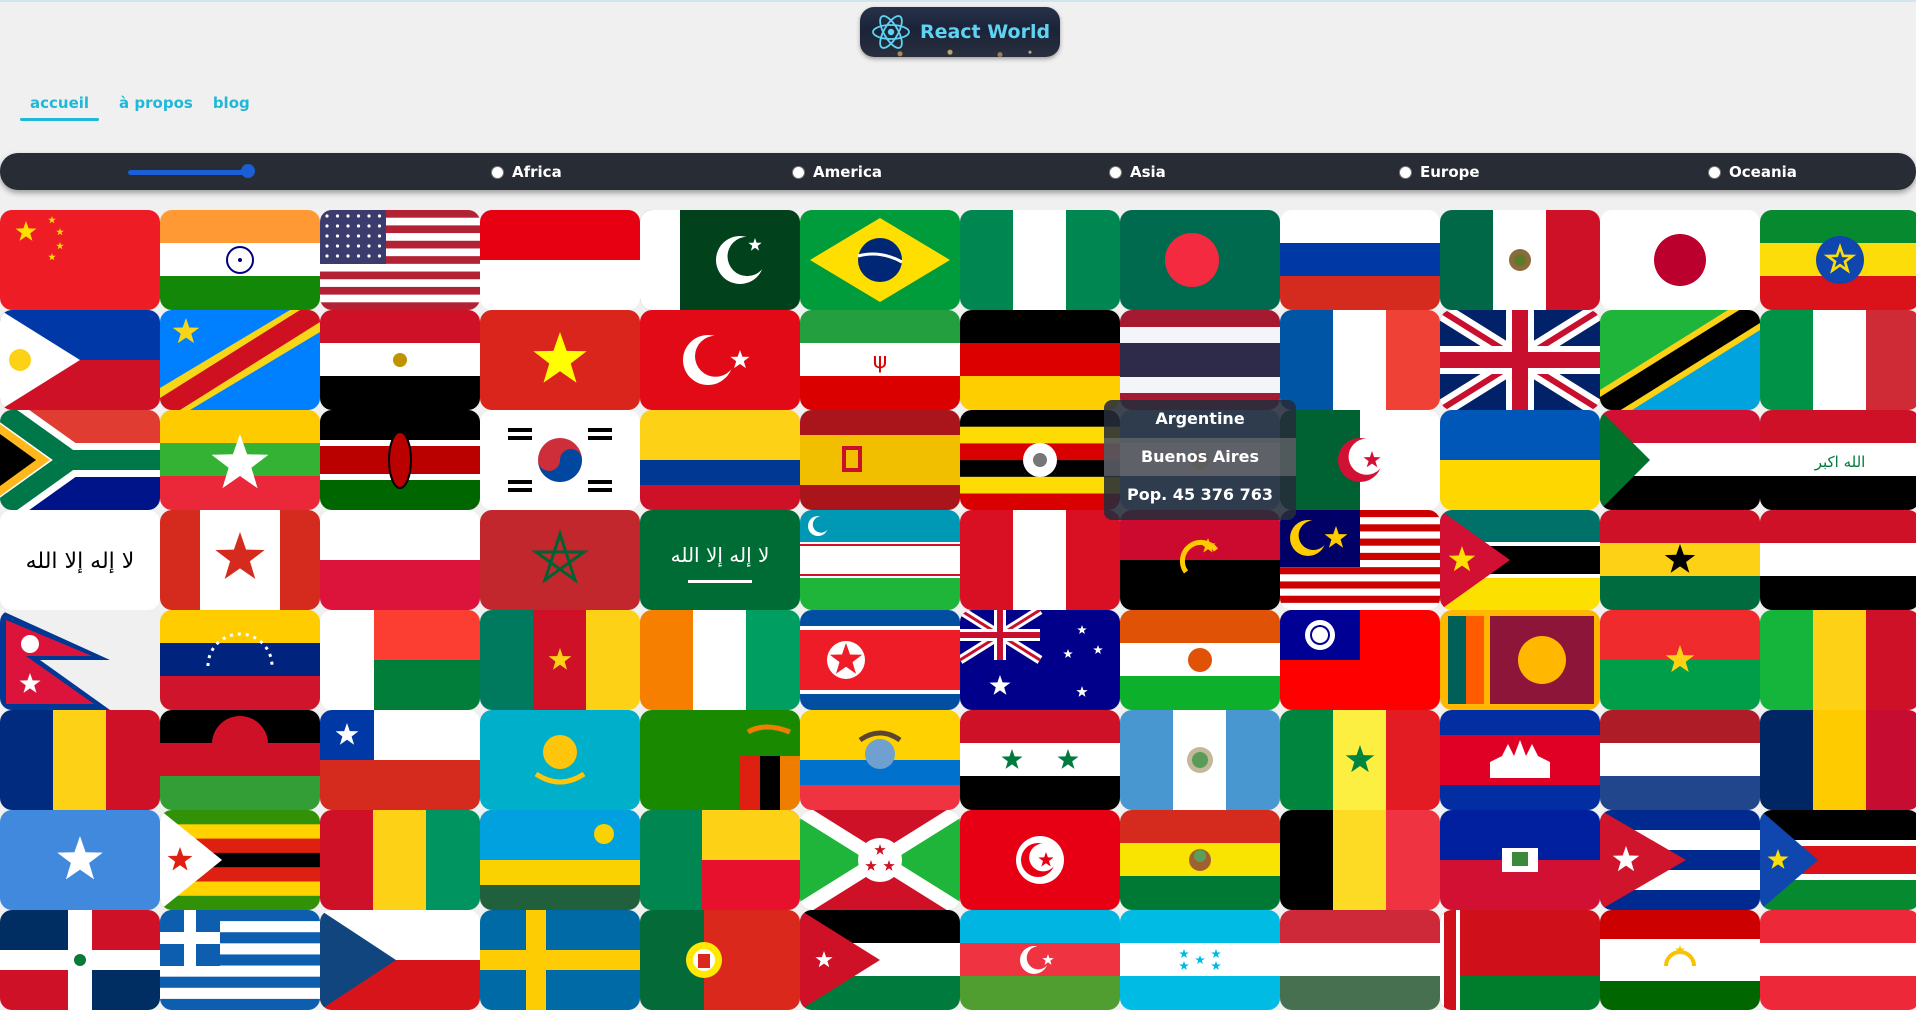 This screenshot has height=1010, width=1916. What do you see at coordinates (1520, 460) in the screenshot?
I see `flag-ukraine` at bounding box center [1520, 460].